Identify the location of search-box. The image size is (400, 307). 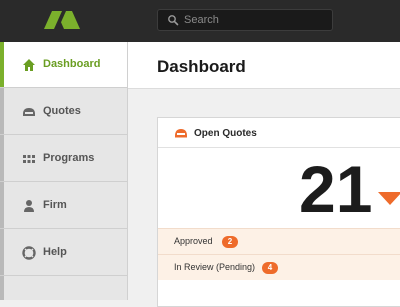
(245, 20).